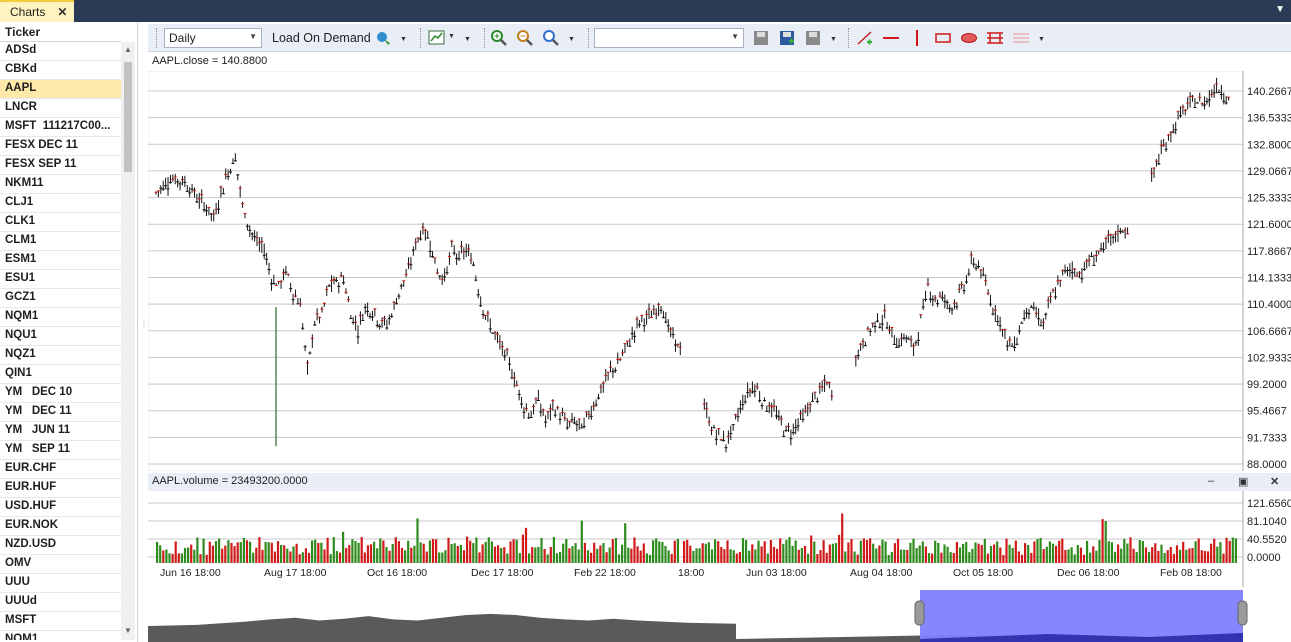 This screenshot has height=642, width=1291. Describe the element at coordinates (60, 450) in the screenshot. I see `ticker-row: YM SEP 11` at that location.